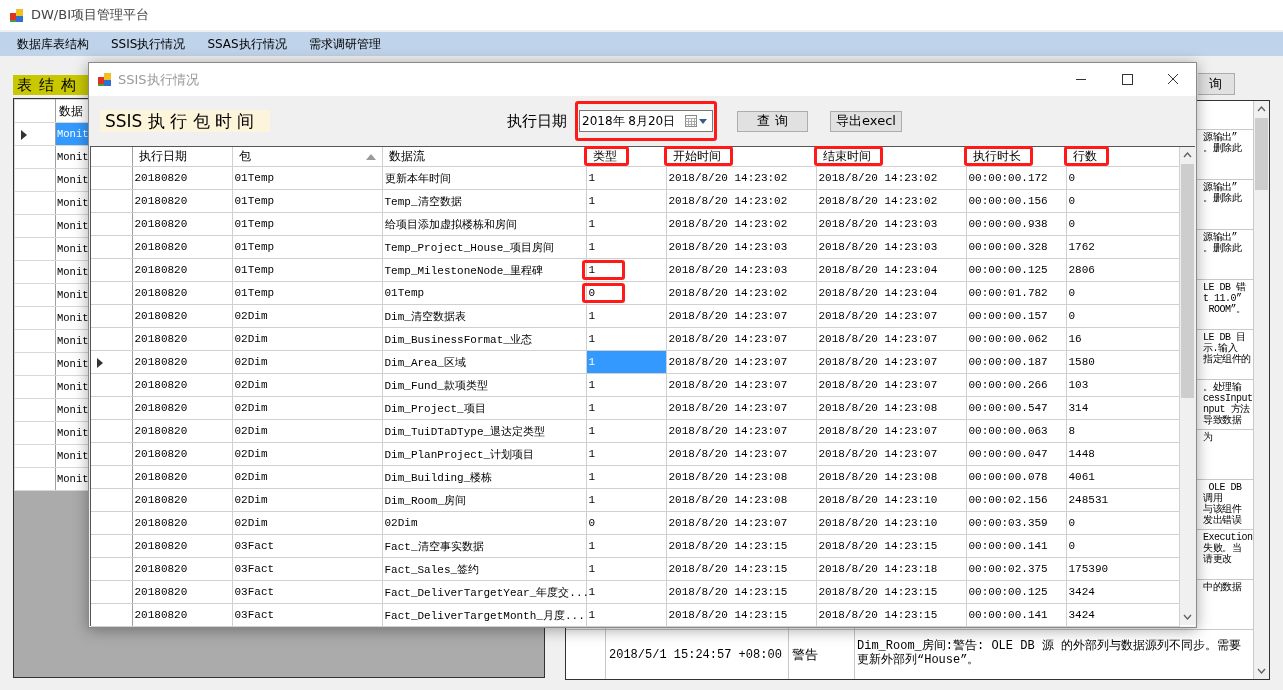 The height and width of the screenshot is (690, 1283). What do you see at coordinates (1123, 477) in the screenshot?
I see `table-cell: 4061` at bounding box center [1123, 477].